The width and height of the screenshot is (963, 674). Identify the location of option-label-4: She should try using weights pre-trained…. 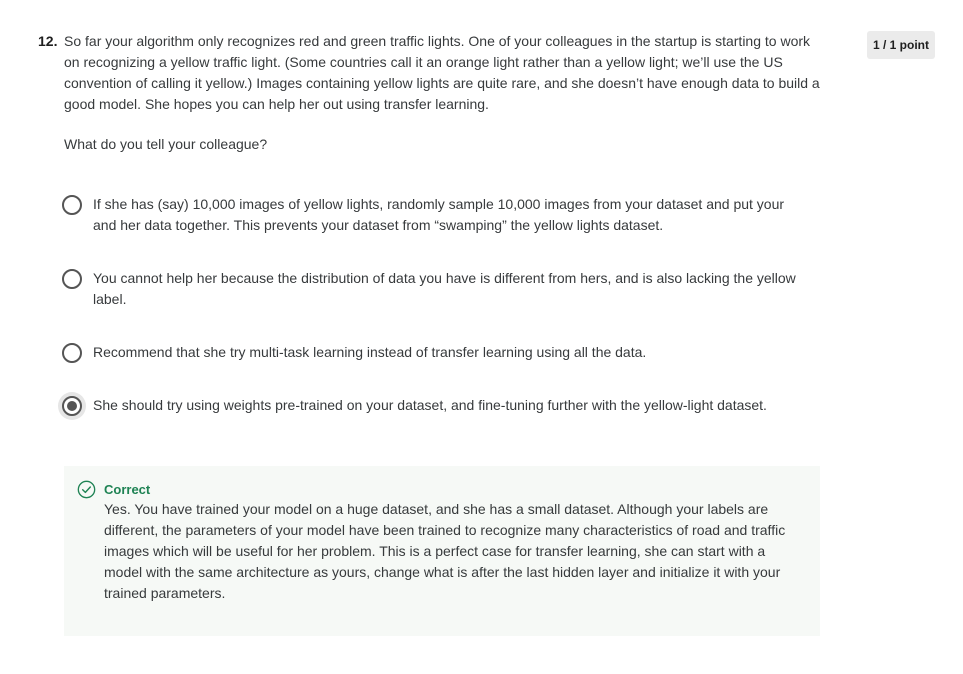
(430, 405).